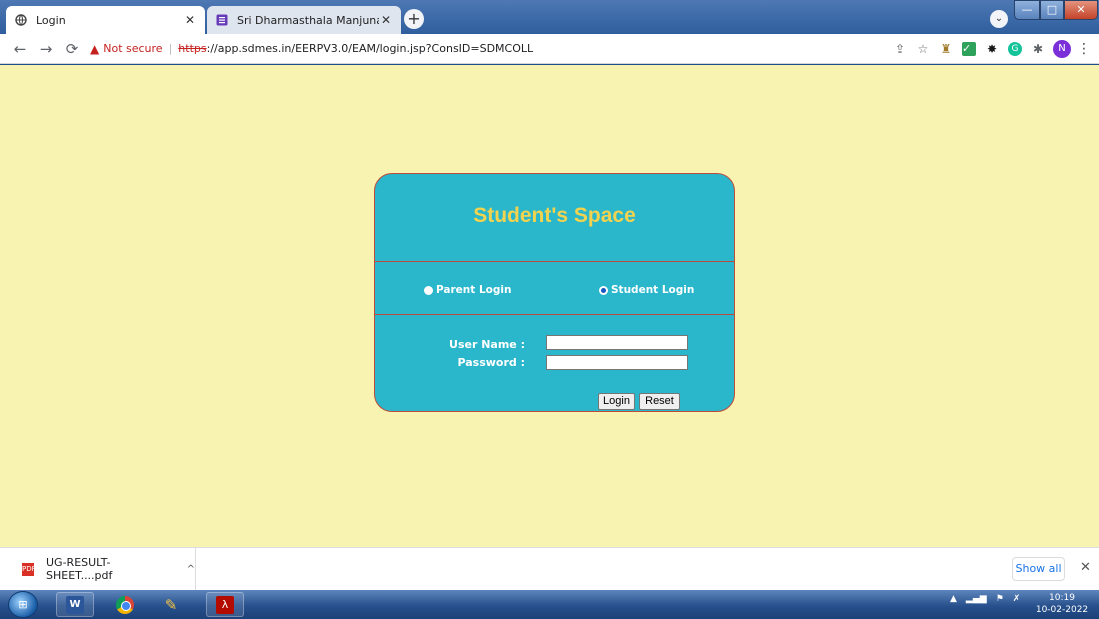 Image resolution: width=1099 pixels, height=619 pixels. I want to click on password-label: Password :, so click(491, 362).